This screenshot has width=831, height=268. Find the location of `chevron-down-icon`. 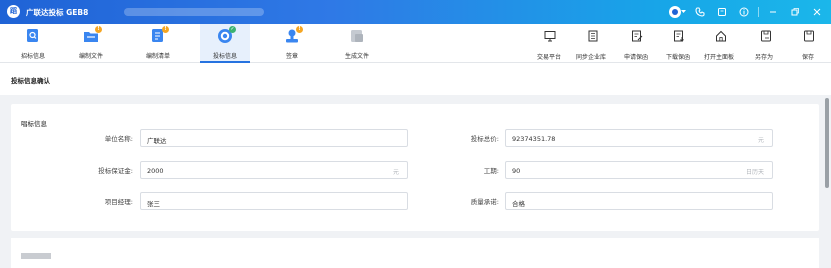

chevron-down-icon is located at coordinates (683, 11).